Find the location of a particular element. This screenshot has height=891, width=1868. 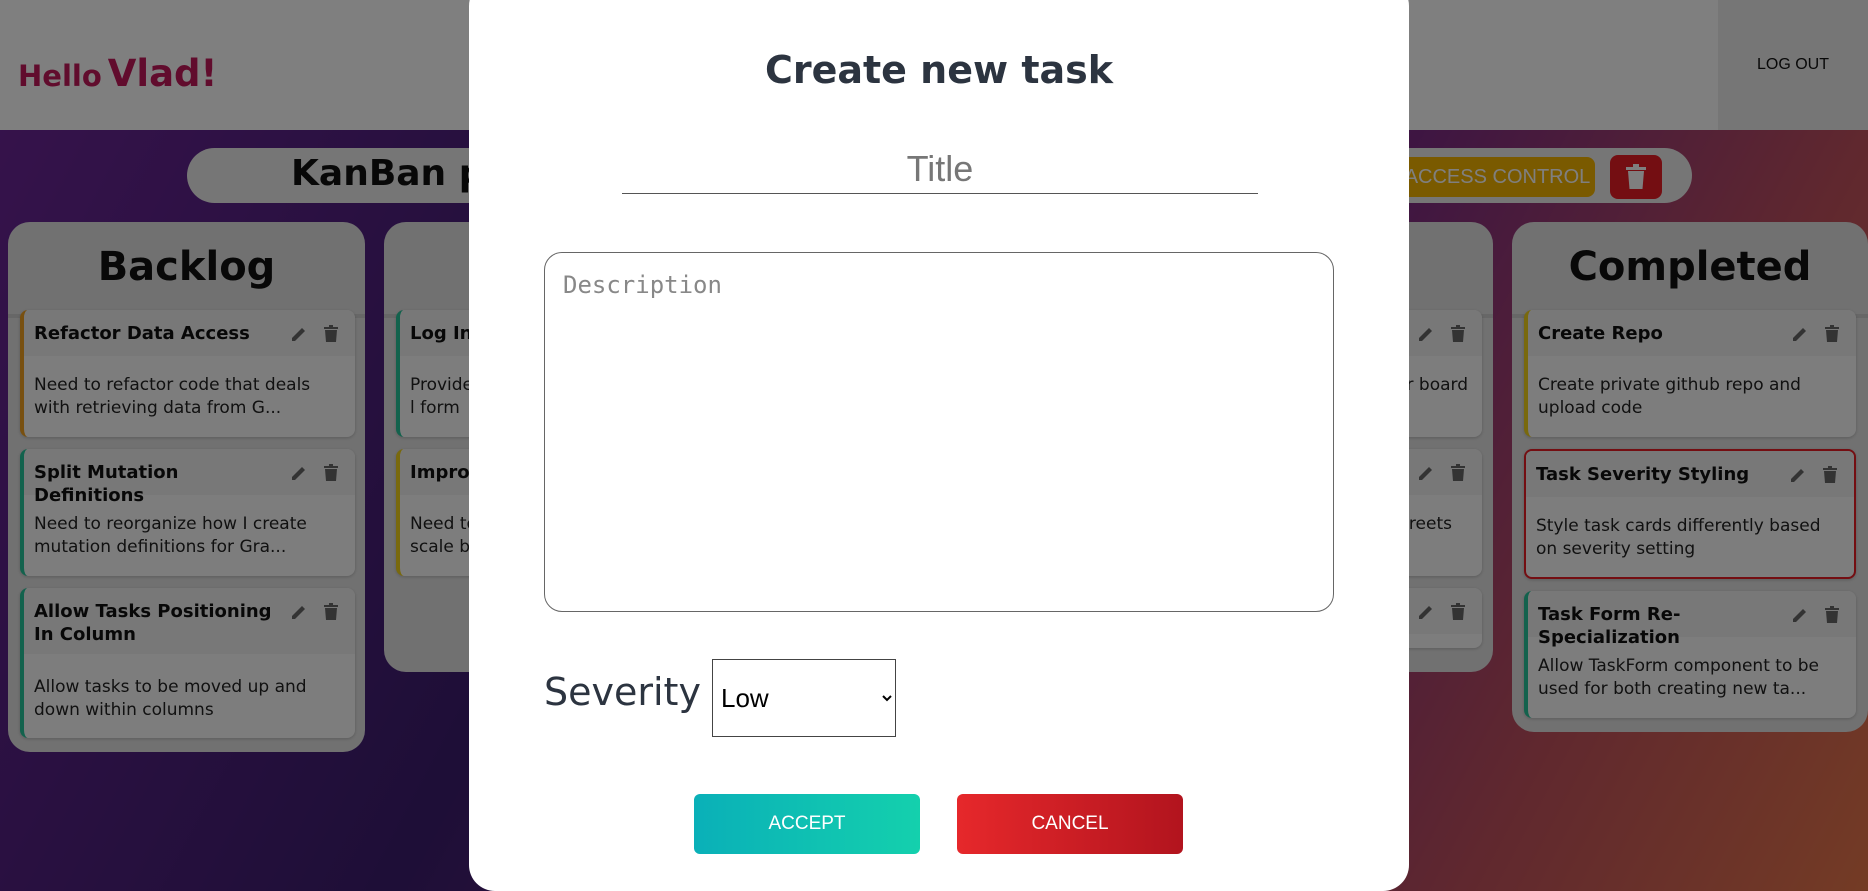

accept-button: ACCEPT is located at coordinates (807, 824).